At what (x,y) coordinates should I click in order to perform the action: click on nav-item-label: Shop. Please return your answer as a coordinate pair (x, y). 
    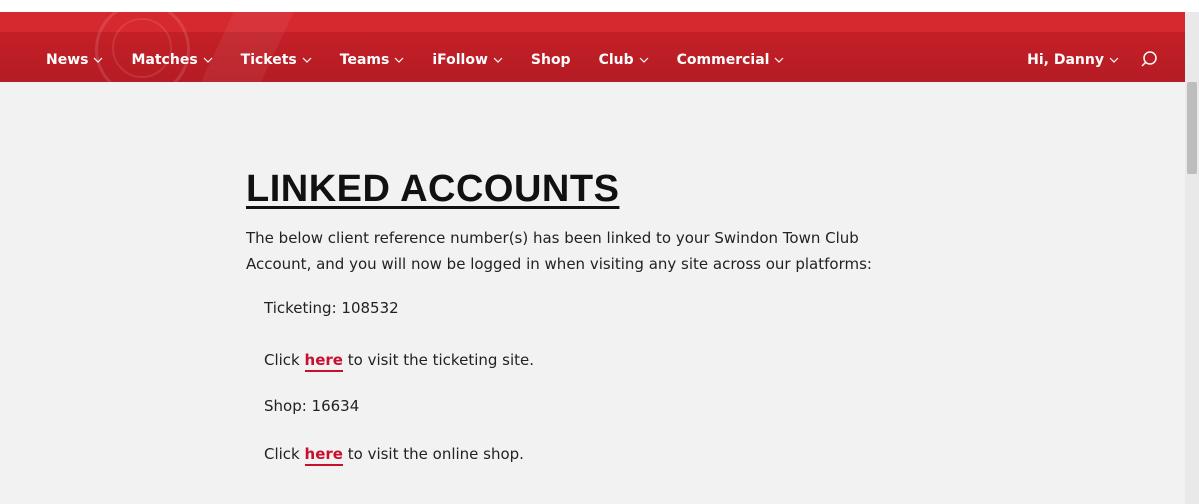
    Looking at the image, I should click on (550, 60).